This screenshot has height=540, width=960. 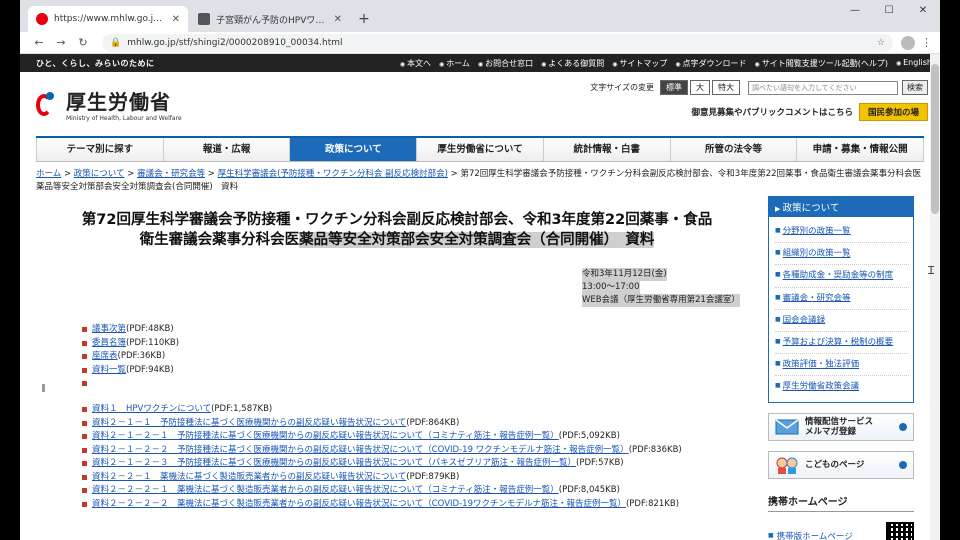 I want to click on back-button: ←, so click(x=39, y=42).